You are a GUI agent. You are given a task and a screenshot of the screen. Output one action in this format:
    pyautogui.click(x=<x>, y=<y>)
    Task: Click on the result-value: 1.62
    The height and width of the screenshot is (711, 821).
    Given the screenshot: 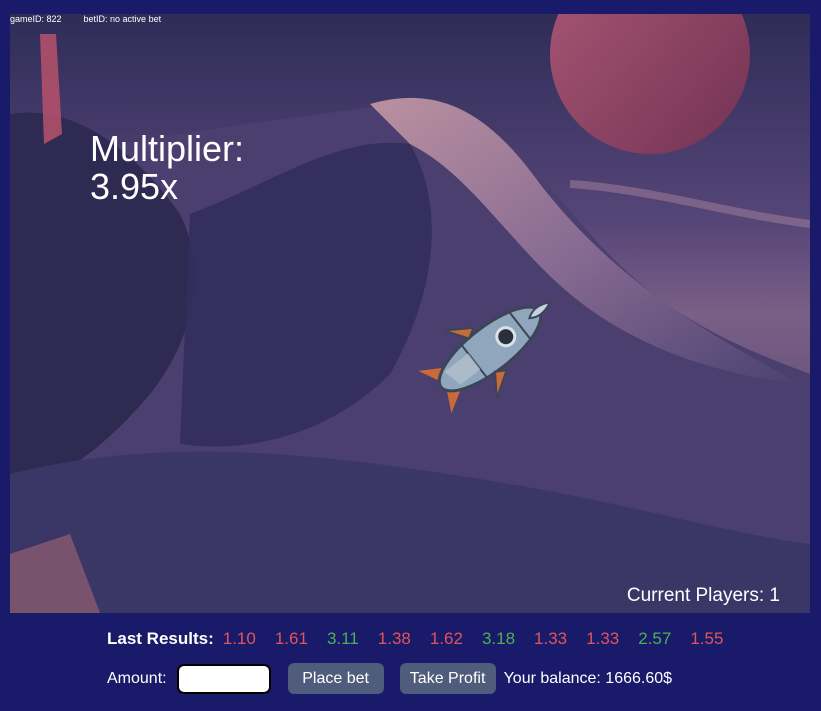 What is the action you would take?
    pyautogui.click(x=446, y=638)
    